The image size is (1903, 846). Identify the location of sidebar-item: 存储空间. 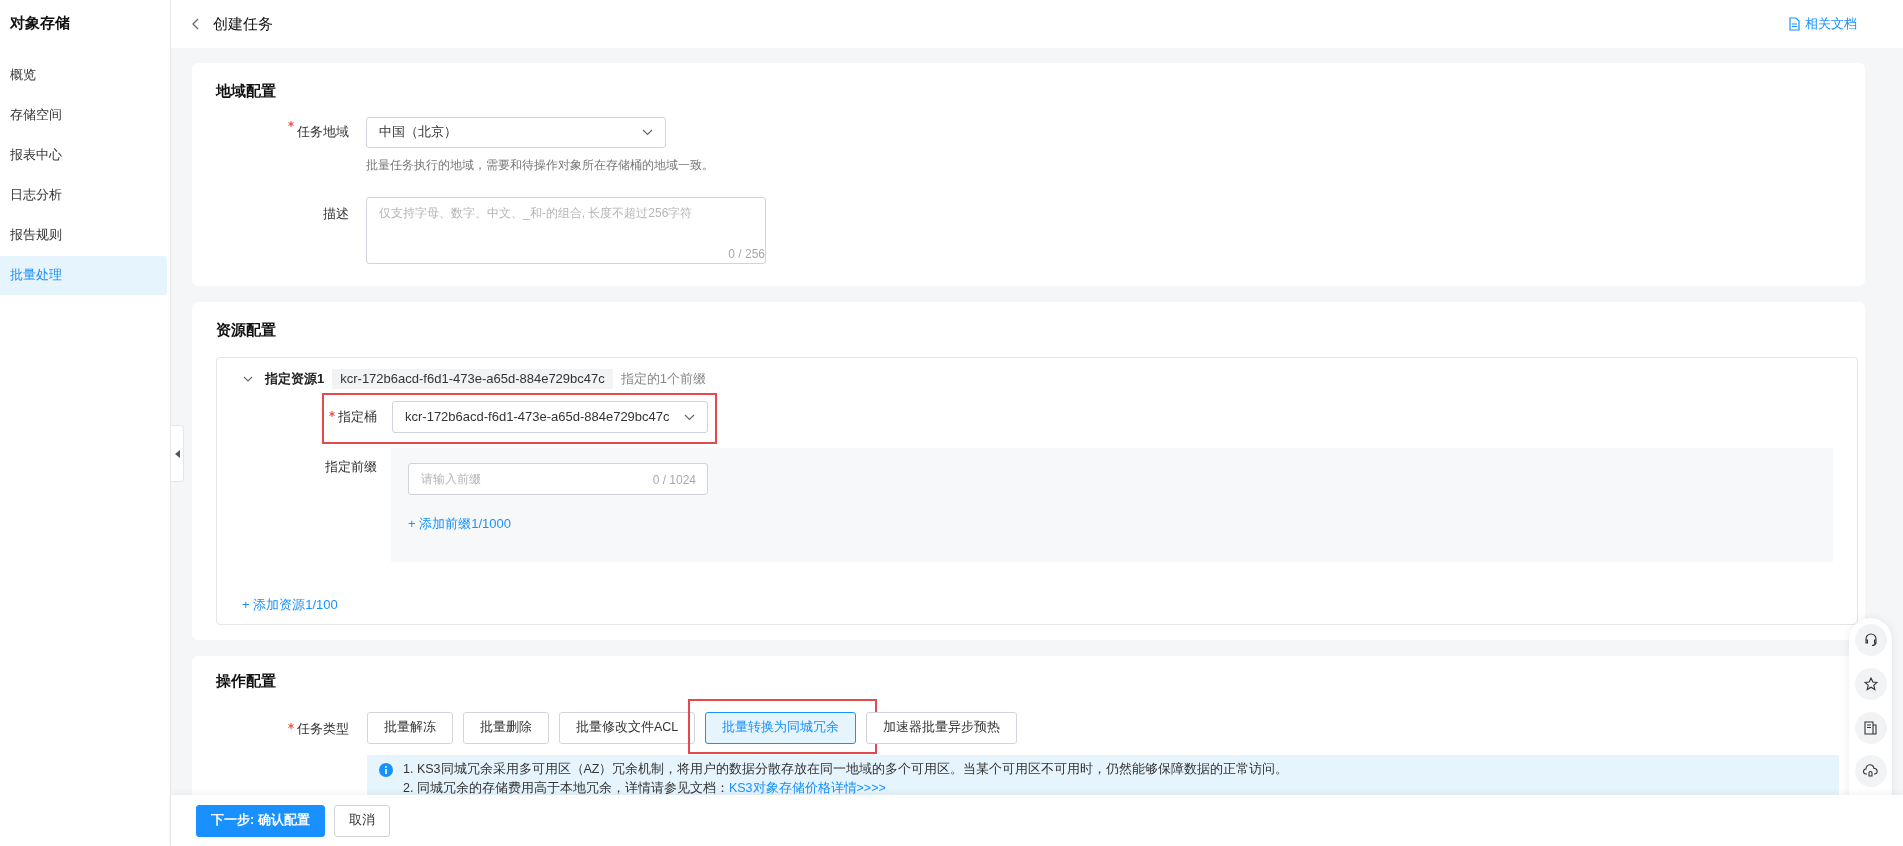
(83, 115).